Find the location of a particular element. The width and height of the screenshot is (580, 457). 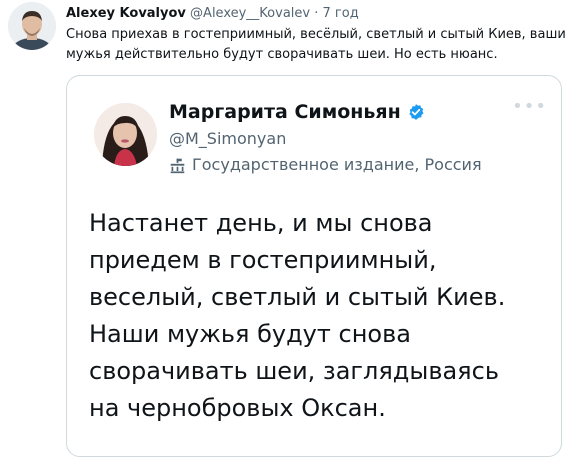

tweet-header: Alexey Kovalyov @Alexey__Kovalev · 7 год is located at coordinates (319, 14).